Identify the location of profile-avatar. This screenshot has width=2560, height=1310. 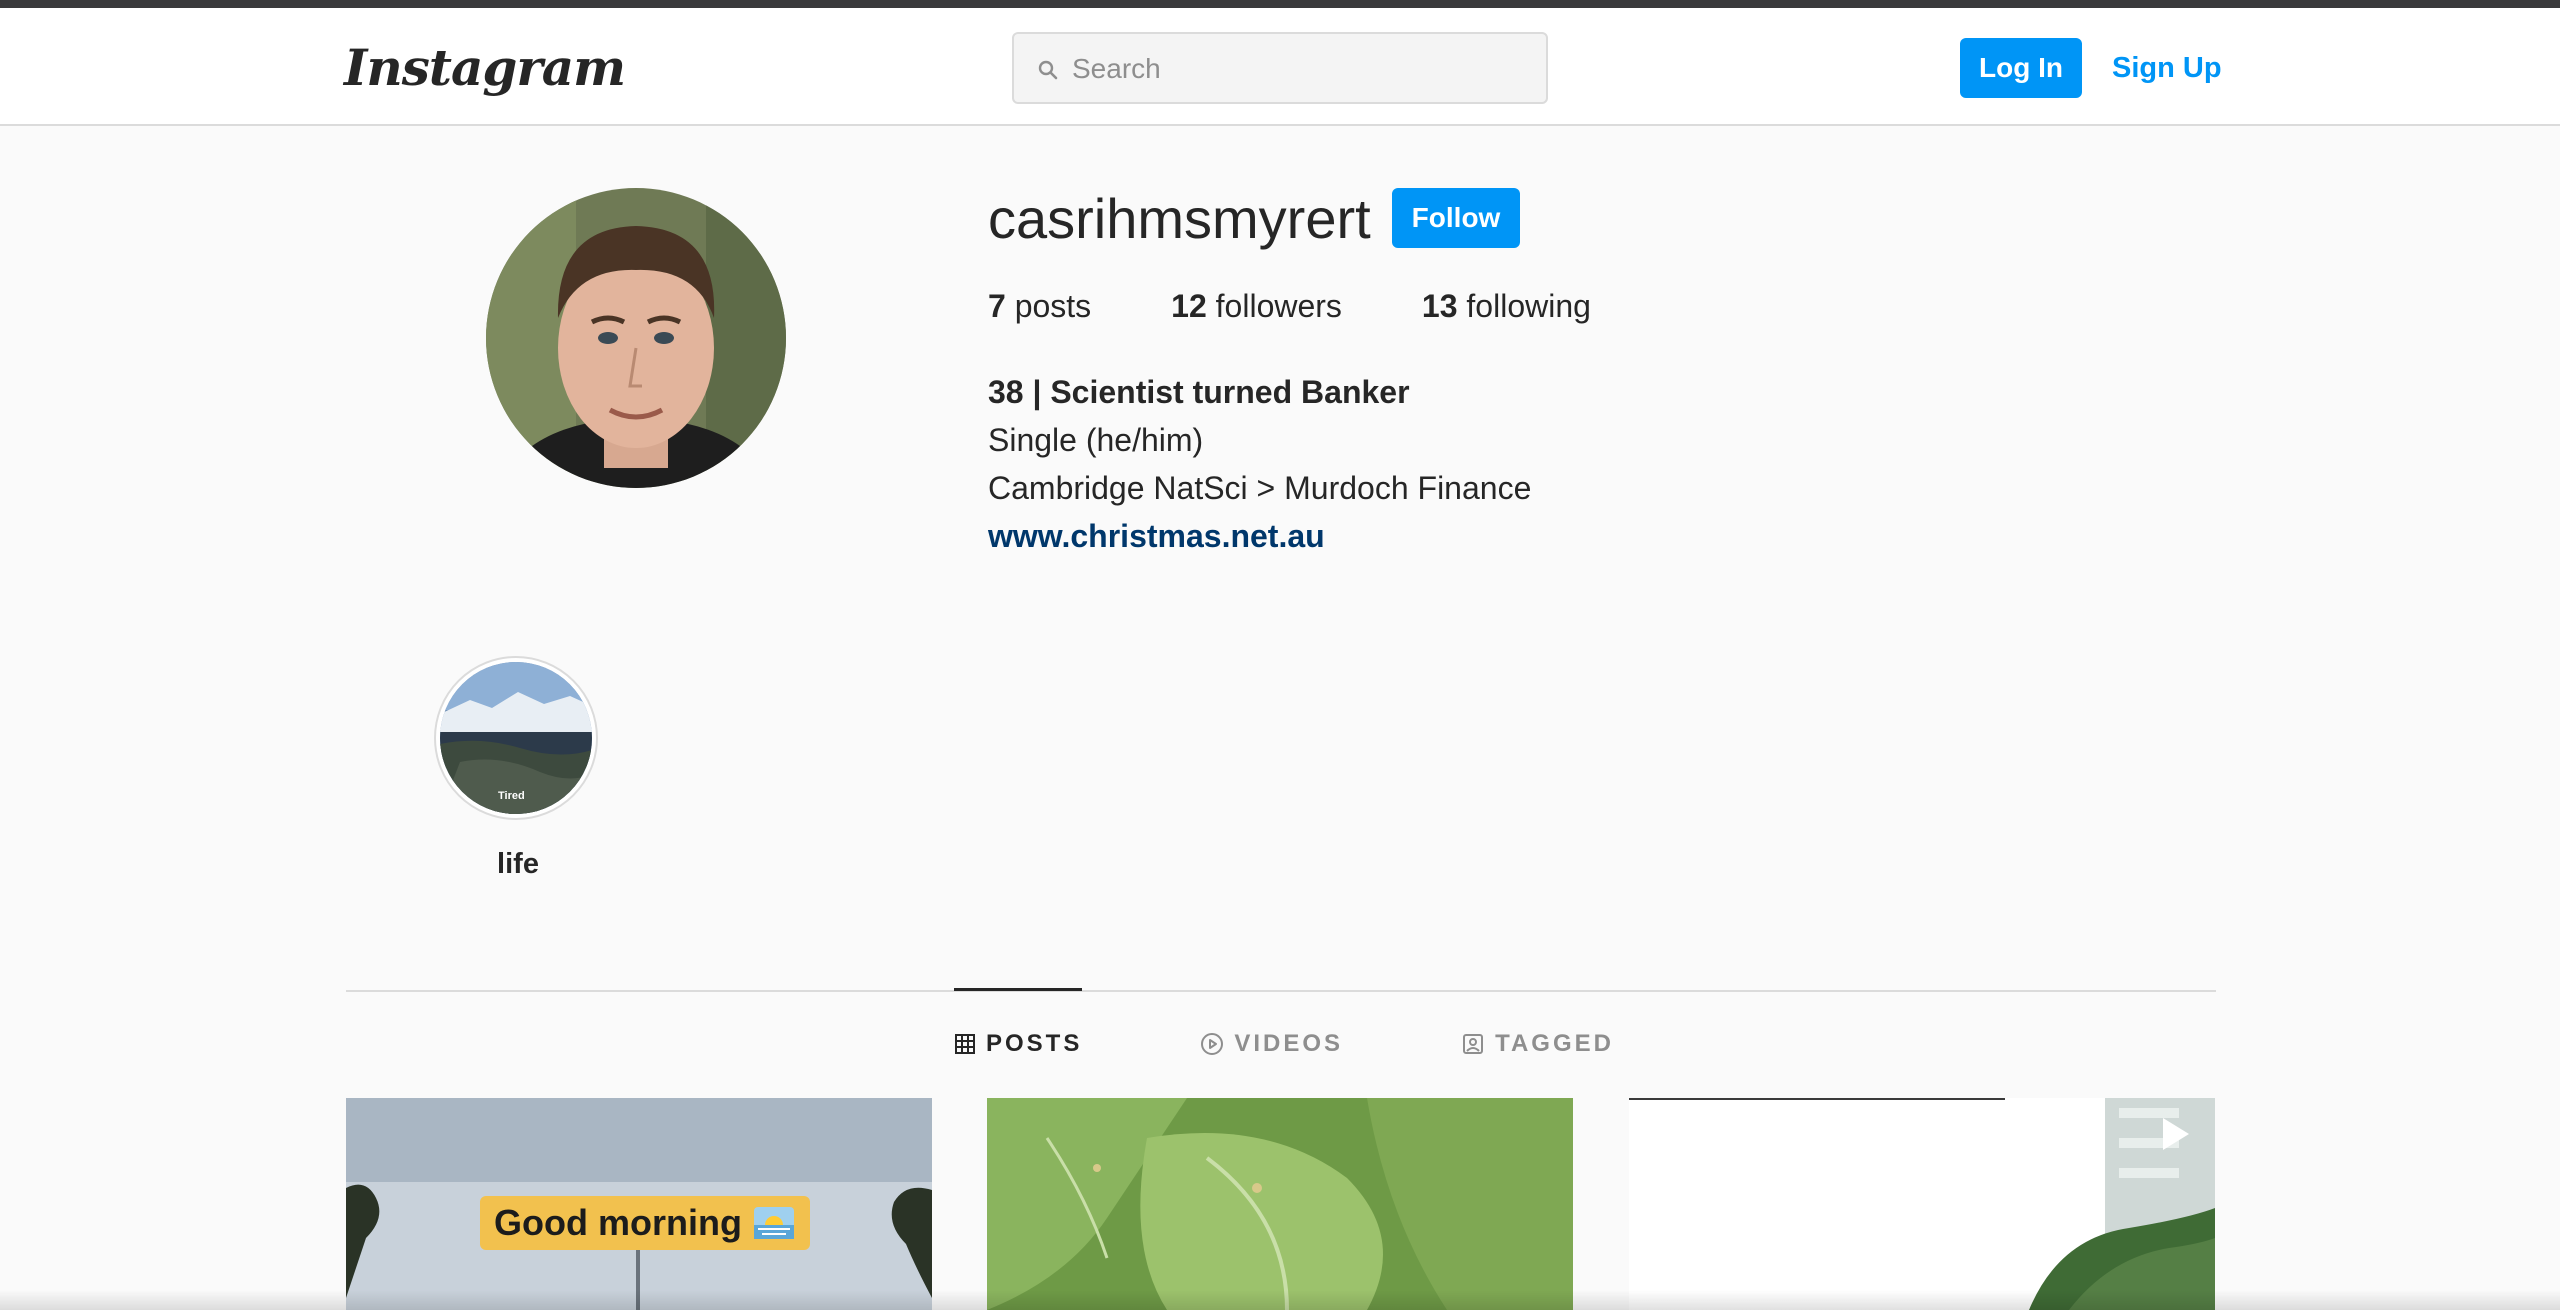
(636, 338).